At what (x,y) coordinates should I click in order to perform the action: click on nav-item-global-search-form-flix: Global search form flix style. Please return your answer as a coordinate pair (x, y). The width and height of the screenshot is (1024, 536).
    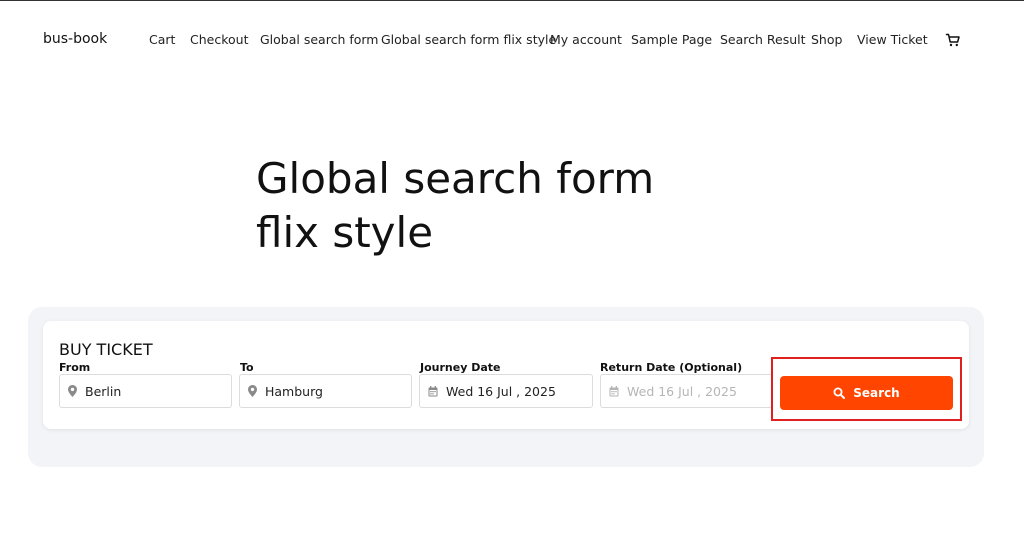
    Looking at the image, I should click on (468, 39).